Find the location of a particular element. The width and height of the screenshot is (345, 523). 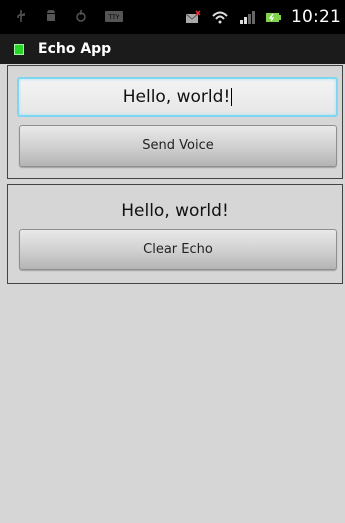

tty-icon: TTY is located at coordinates (114, 16).